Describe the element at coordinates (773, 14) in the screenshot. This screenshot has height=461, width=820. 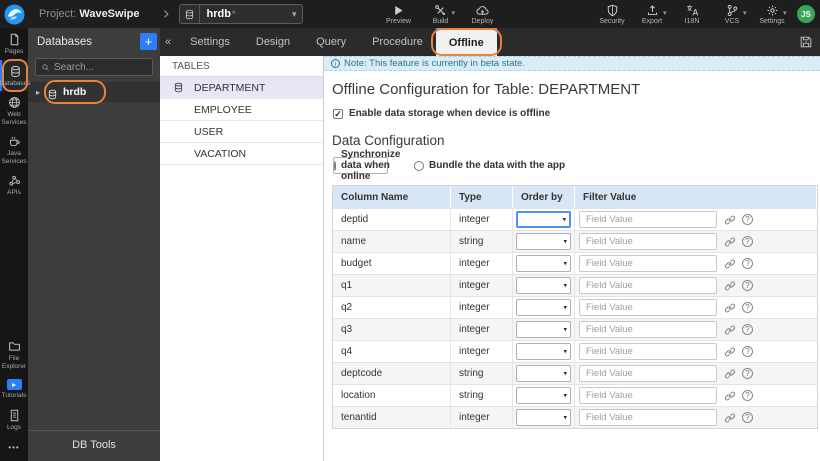
I see `settings-button: ▾ Settings` at that location.